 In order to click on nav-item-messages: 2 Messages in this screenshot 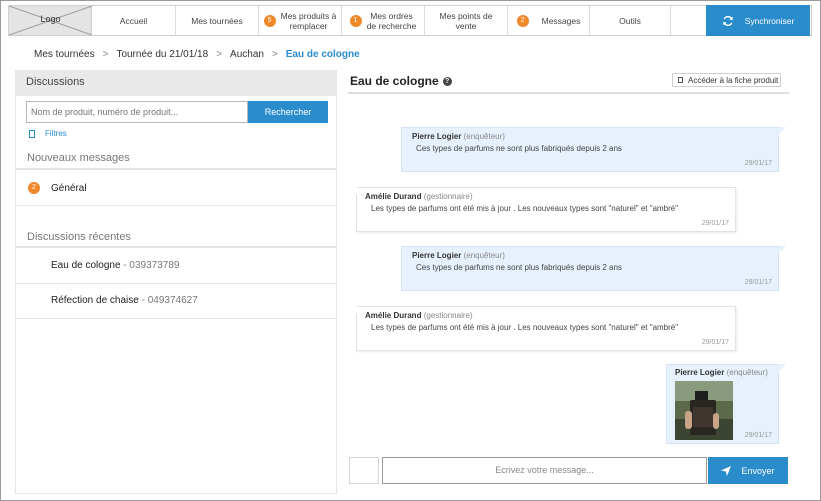, I will do `click(549, 20)`.